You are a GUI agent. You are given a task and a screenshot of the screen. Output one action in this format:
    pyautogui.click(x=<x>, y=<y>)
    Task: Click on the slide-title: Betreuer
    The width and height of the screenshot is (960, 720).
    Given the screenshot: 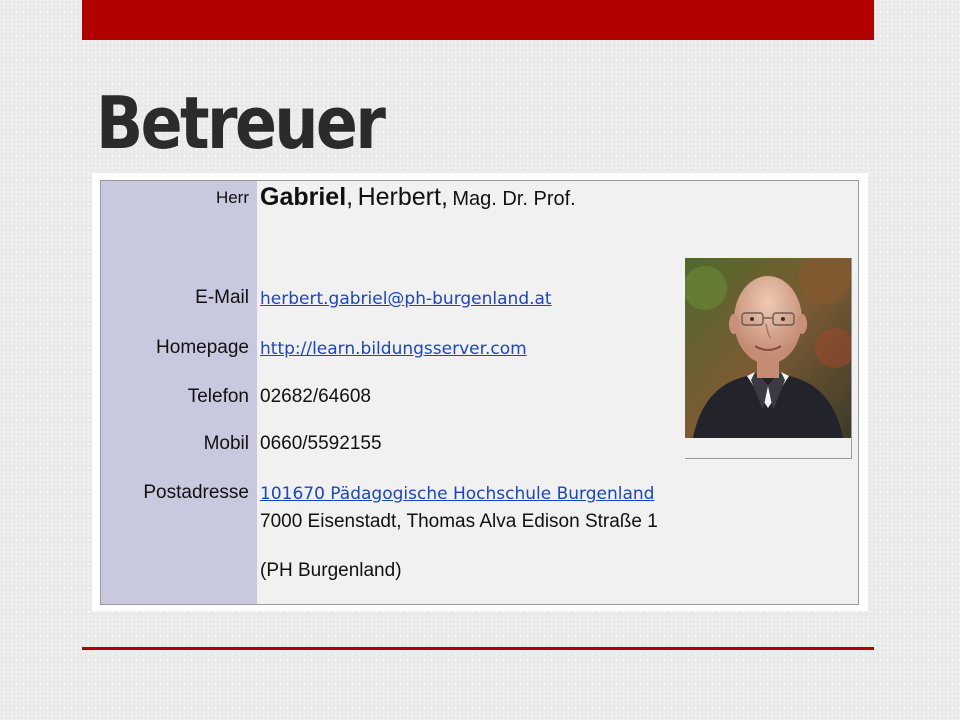 What is the action you would take?
    pyautogui.click(x=241, y=123)
    